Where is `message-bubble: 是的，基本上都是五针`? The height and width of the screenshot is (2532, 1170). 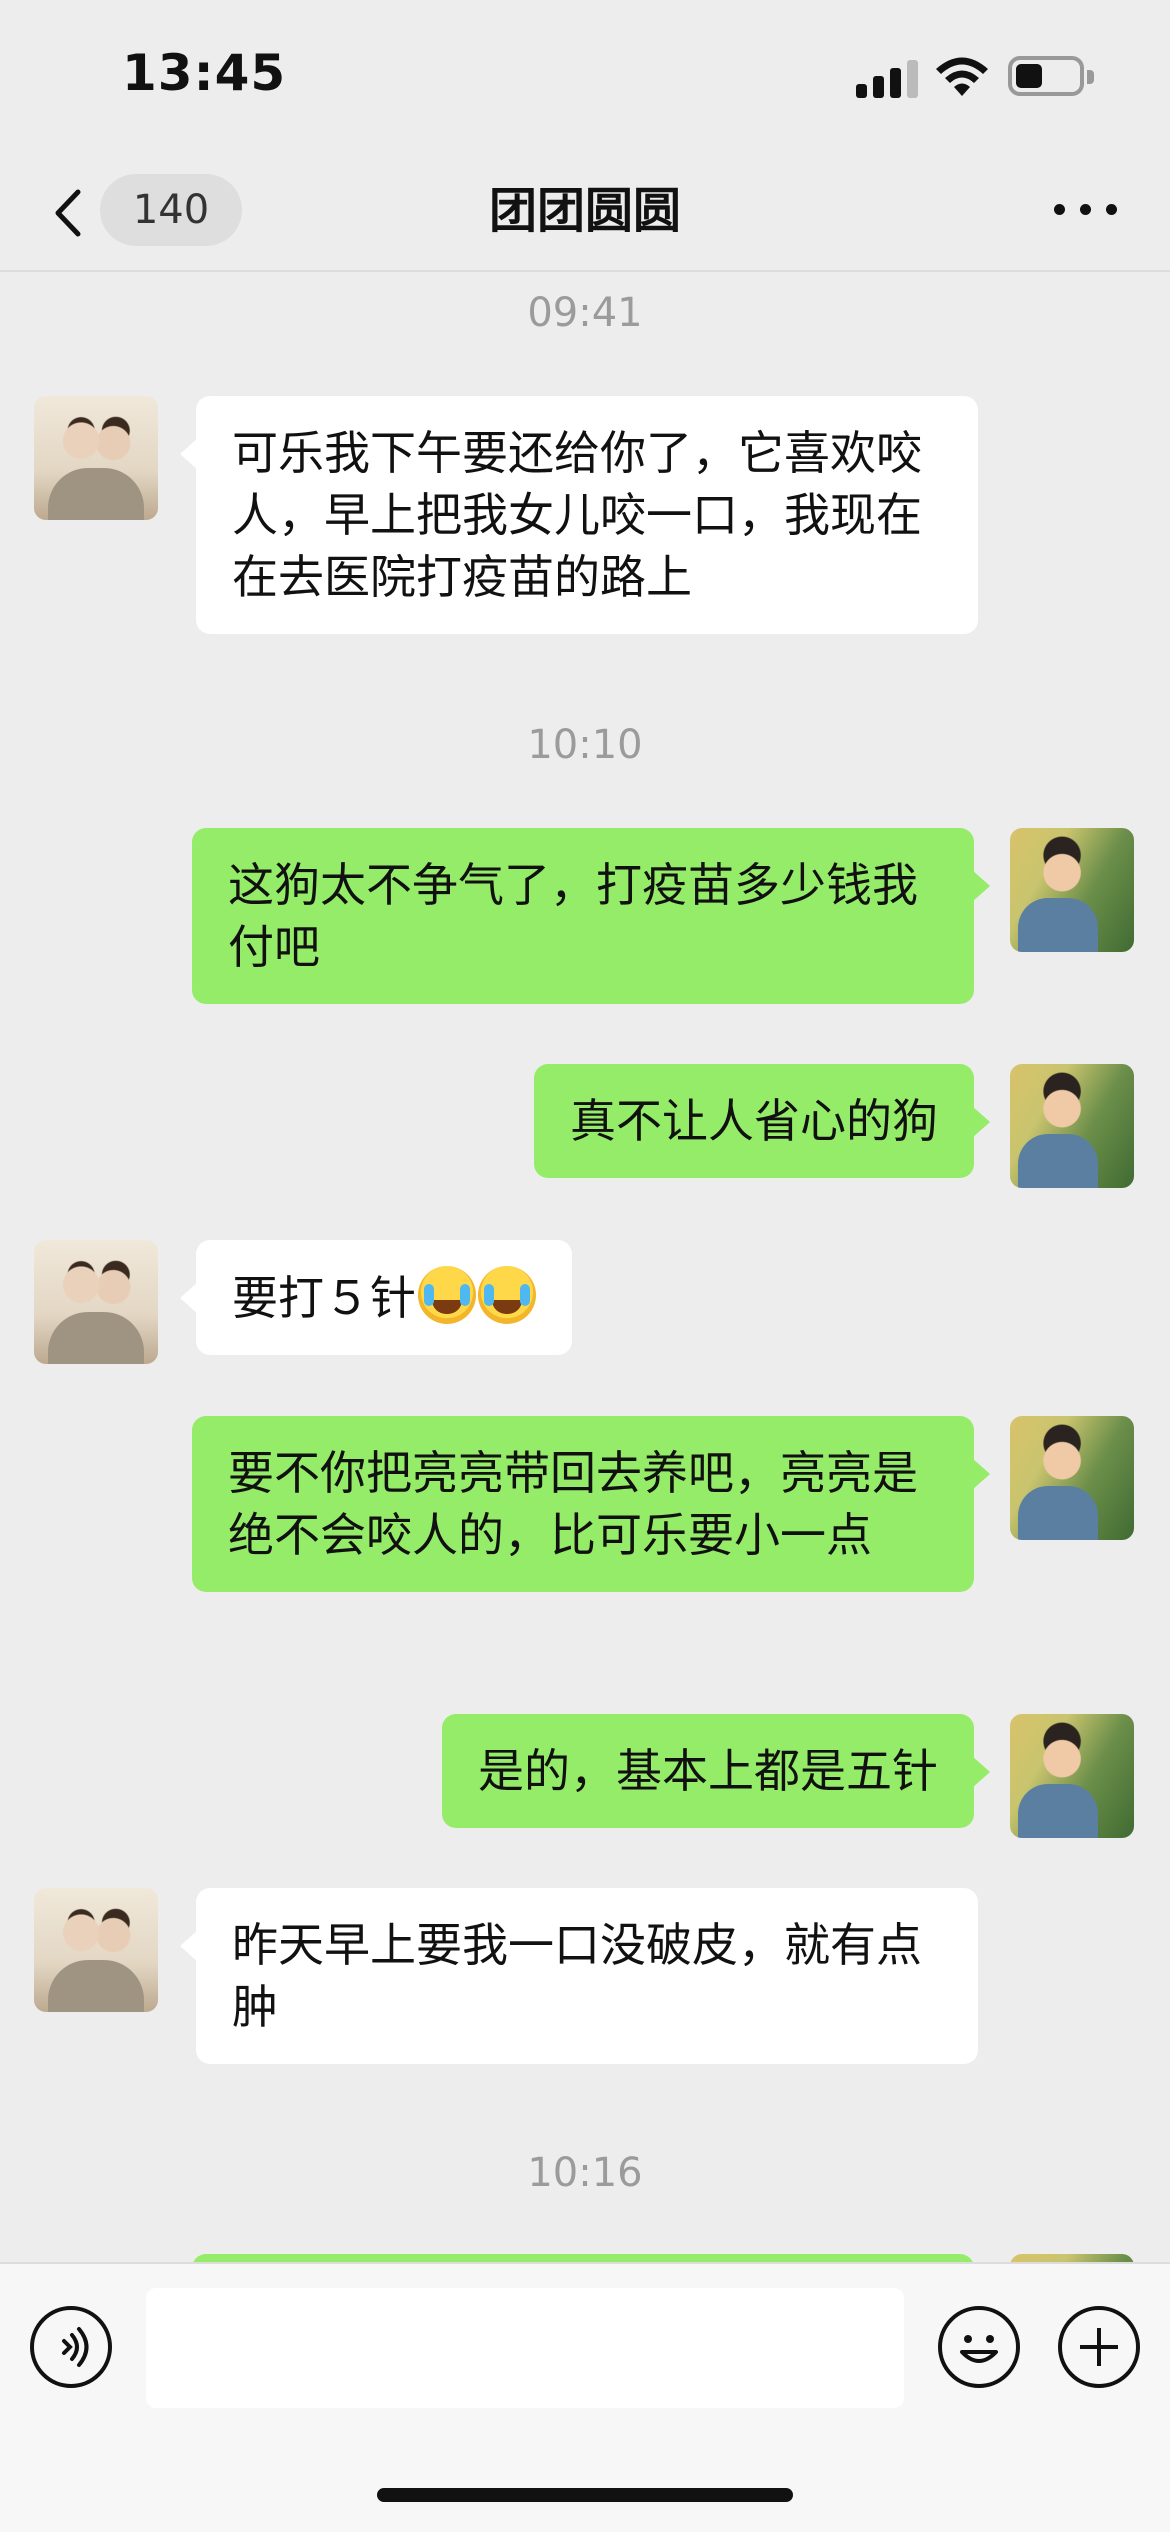 message-bubble: 是的，基本上都是五针 is located at coordinates (716, 1771).